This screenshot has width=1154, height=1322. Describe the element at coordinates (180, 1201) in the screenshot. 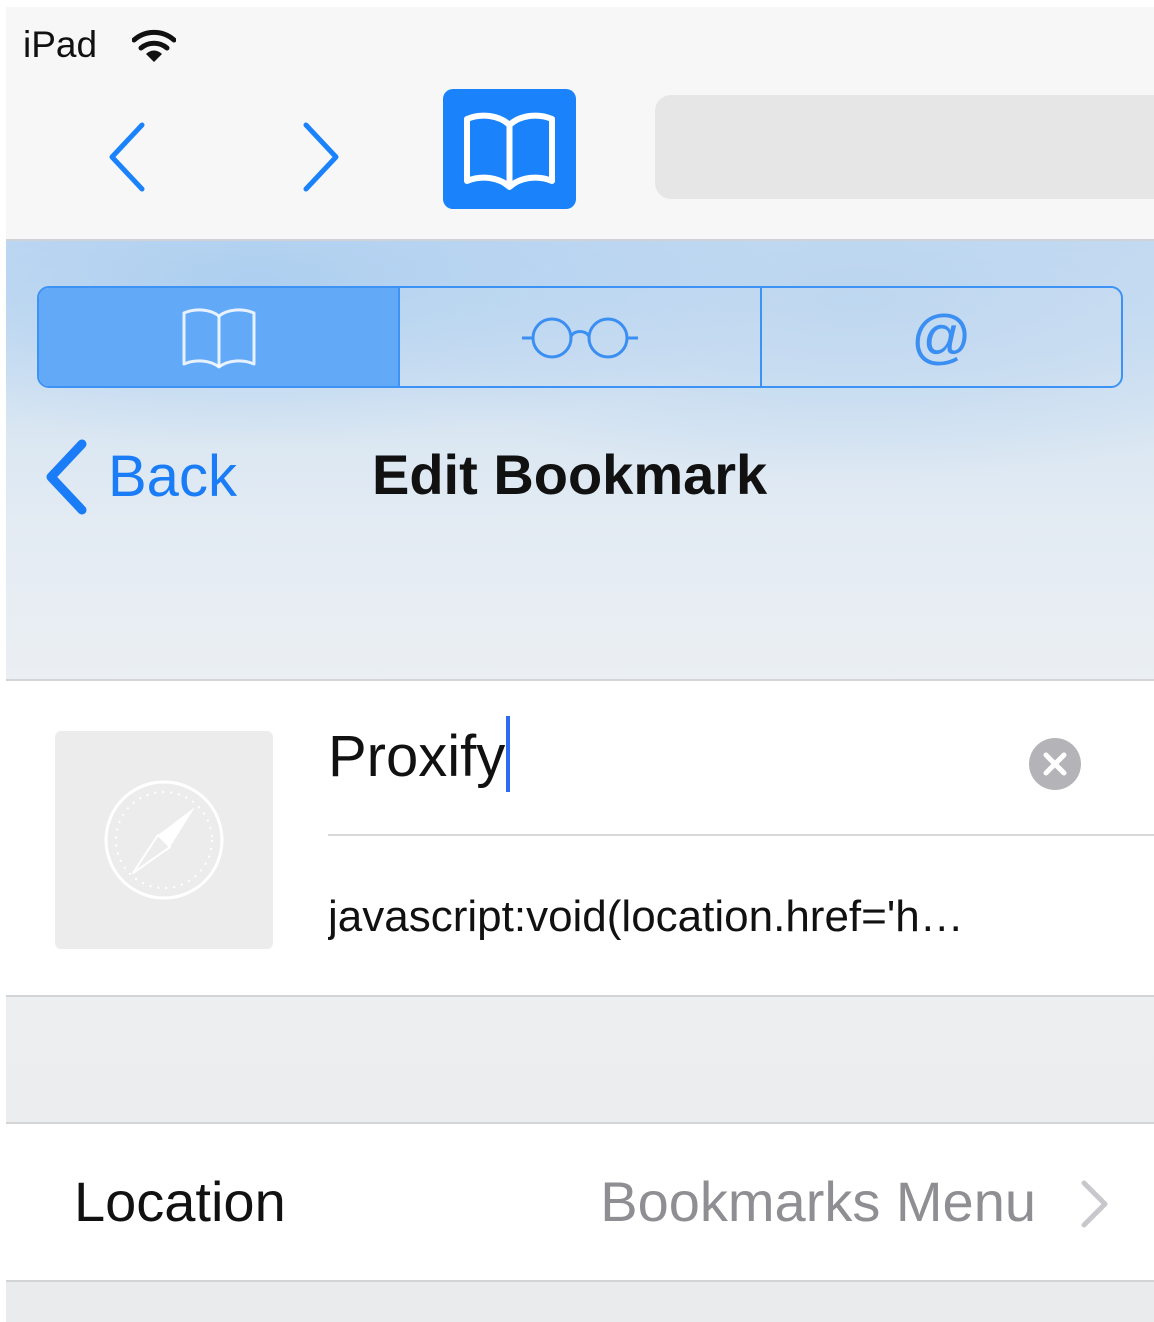

I see `location-label: Location` at that location.